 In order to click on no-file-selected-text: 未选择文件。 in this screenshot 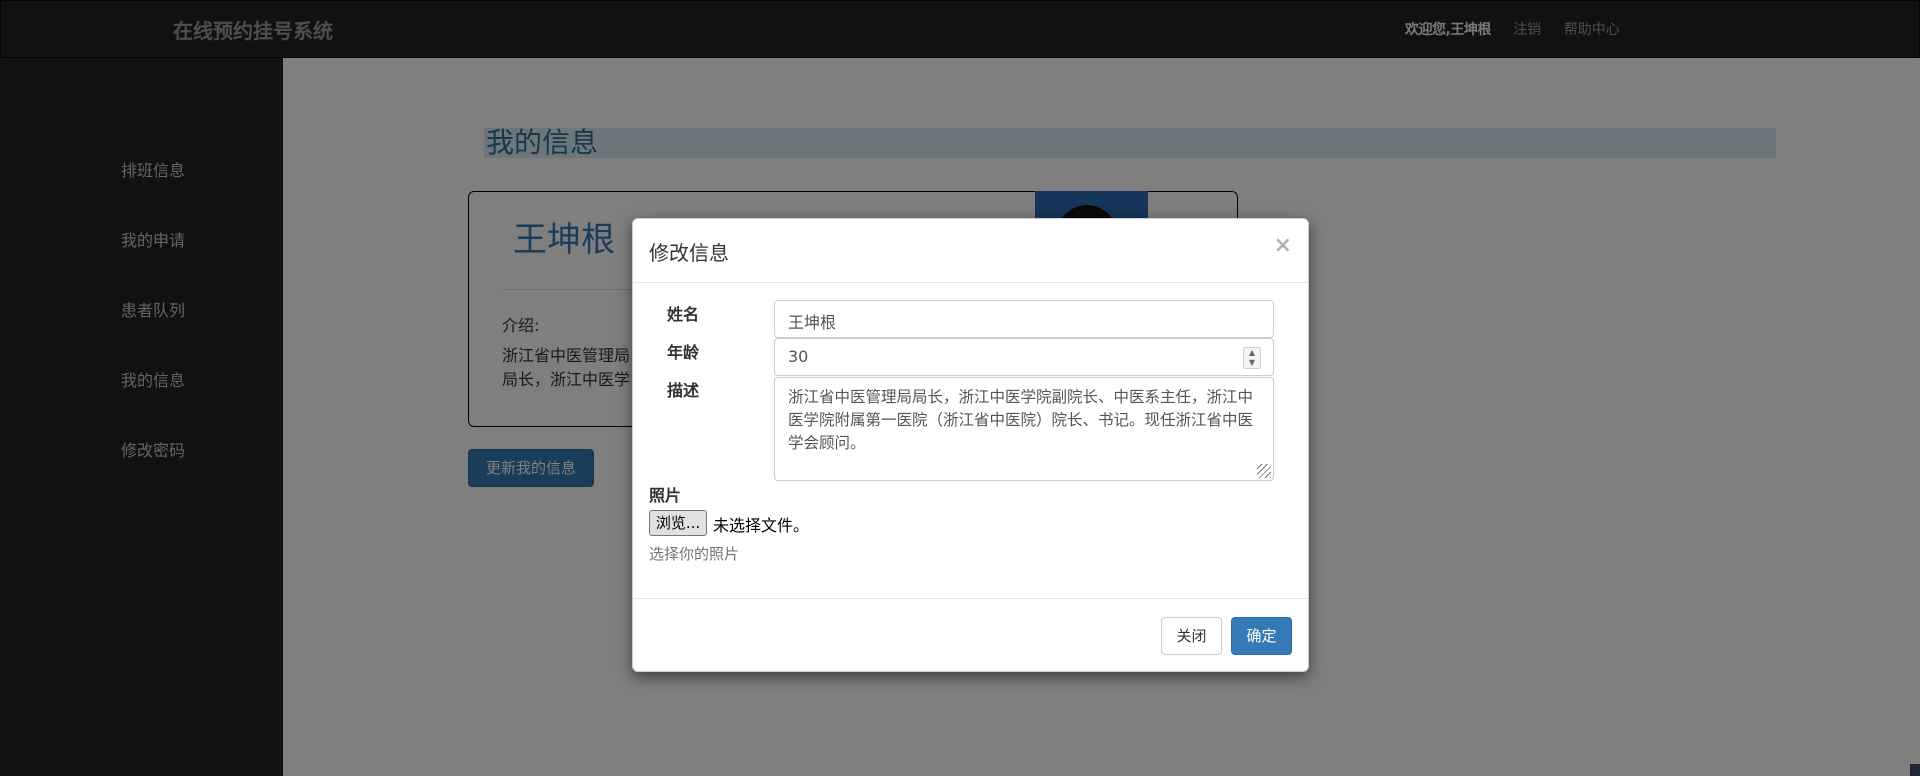, I will do `click(761, 525)`.